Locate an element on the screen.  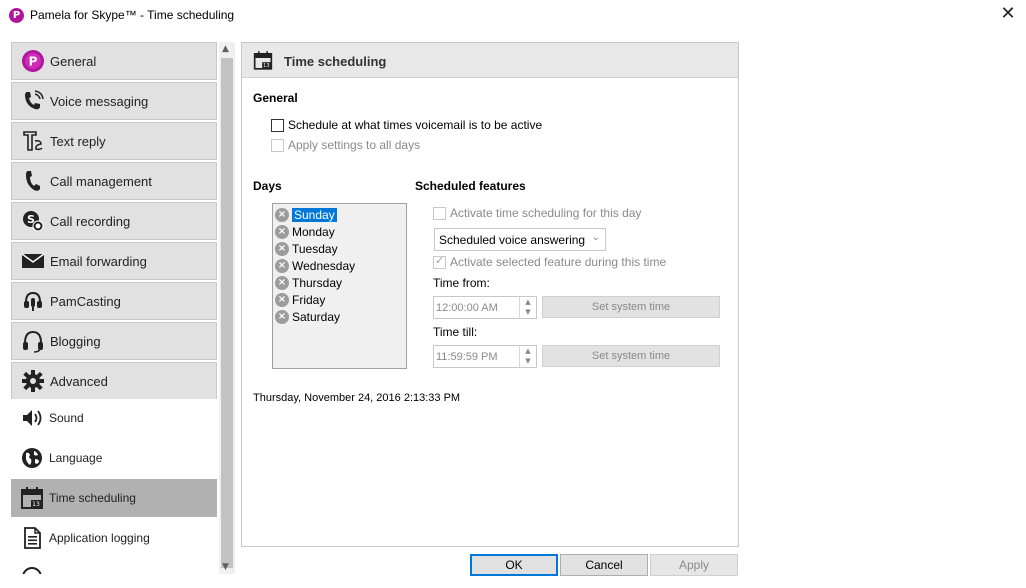
close-icon: ✕ is located at coordinates (1008, 14).